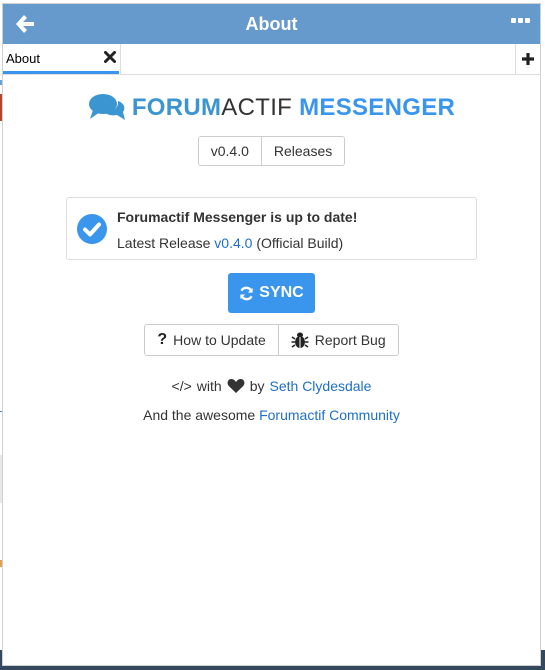  I want to click on how-to-update-button: ? How to Update, so click(211, 340).